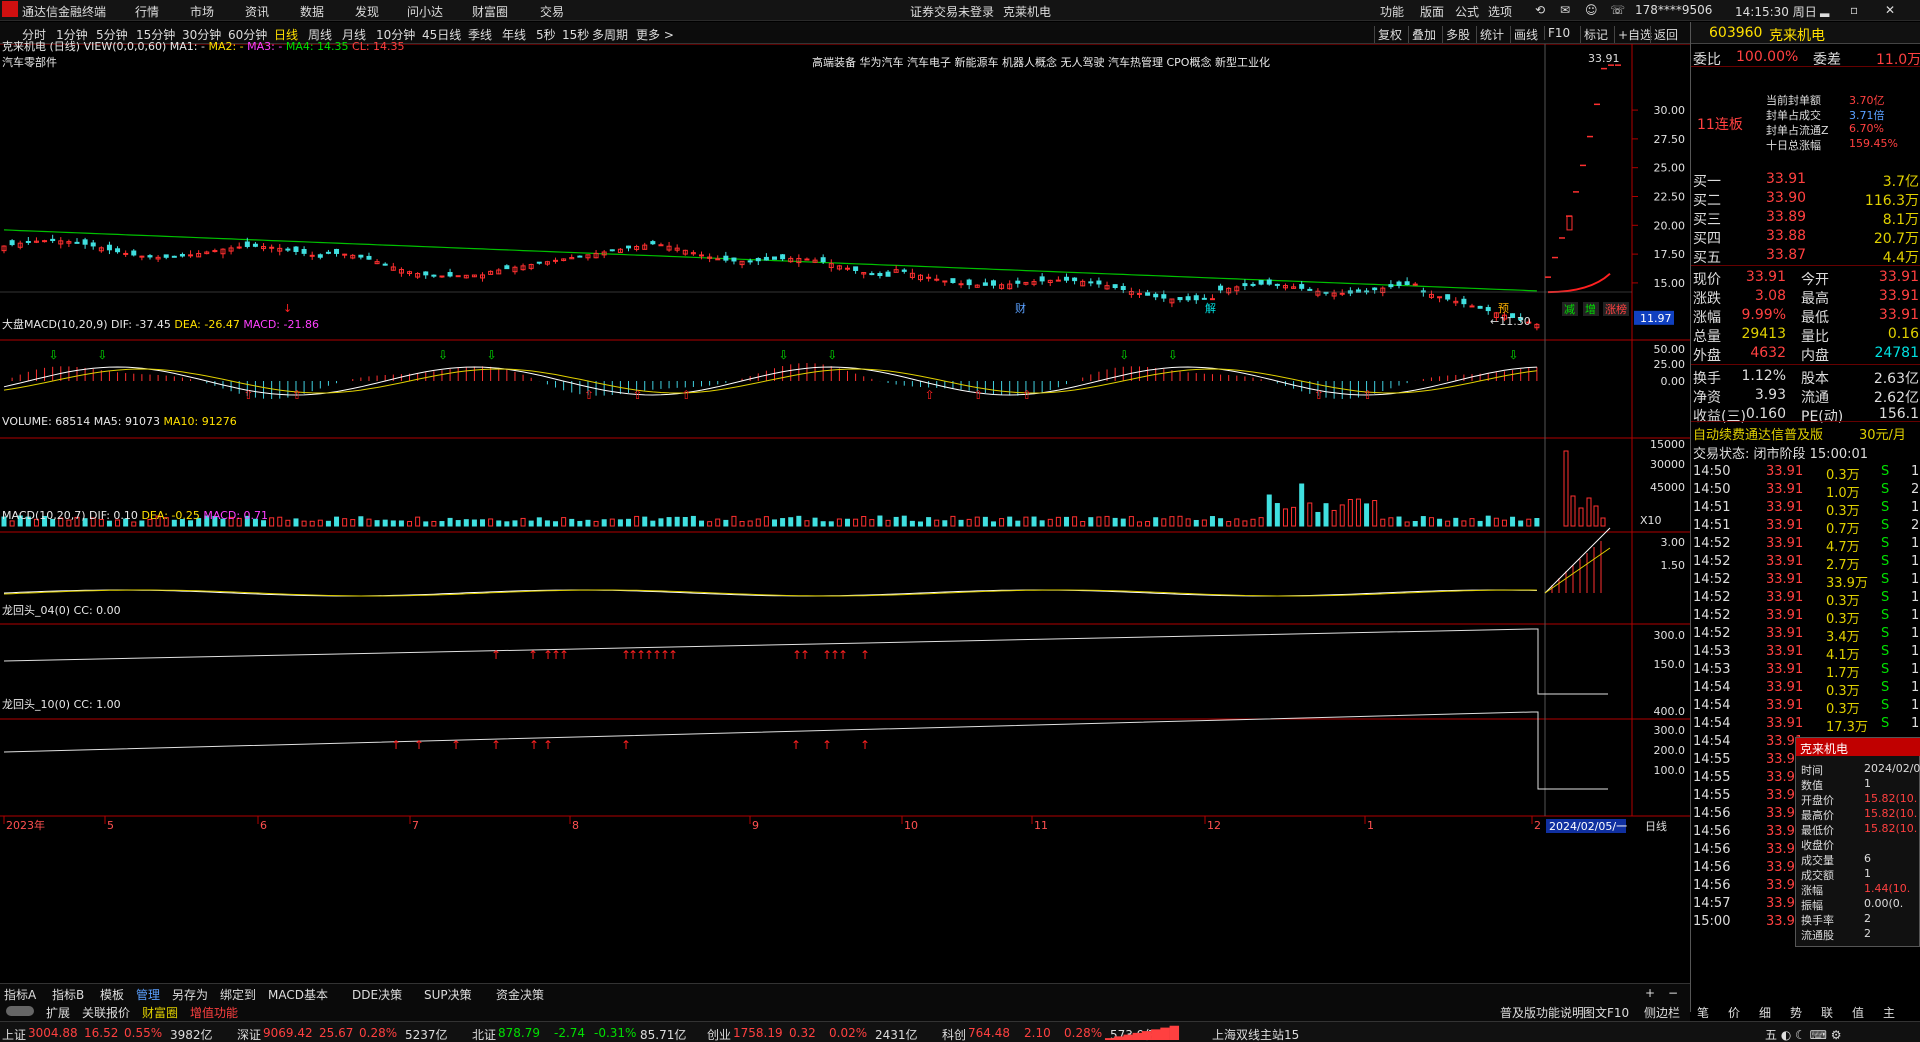 The image size is (1920, 1042). What do you see at coordinates (1542, 1012) in the screenshot?
I see `panel-link: 普及版功能说明` at bounding box center [1542, 1012].